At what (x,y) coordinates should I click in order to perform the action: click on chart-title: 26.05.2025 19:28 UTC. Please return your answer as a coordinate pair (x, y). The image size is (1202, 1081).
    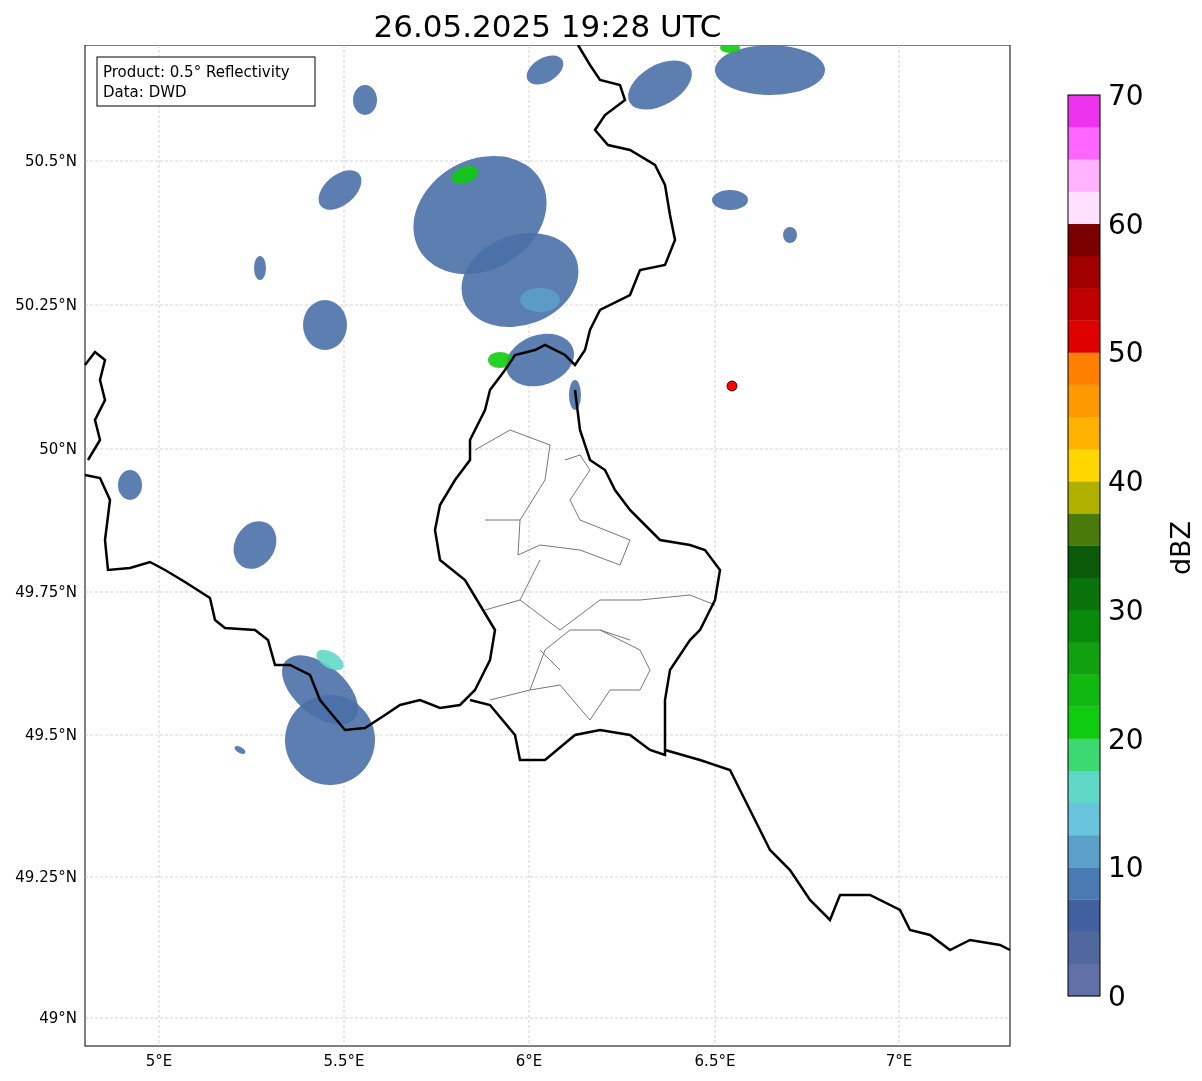
    Looking at the image, I should click on (547, 26).